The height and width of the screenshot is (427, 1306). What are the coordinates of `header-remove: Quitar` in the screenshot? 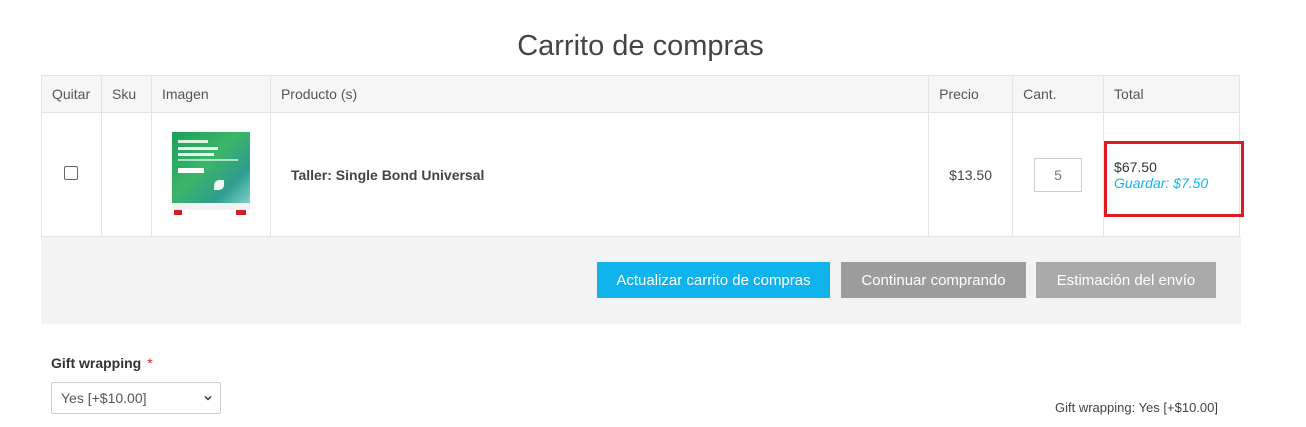 It's located at (71, 94).